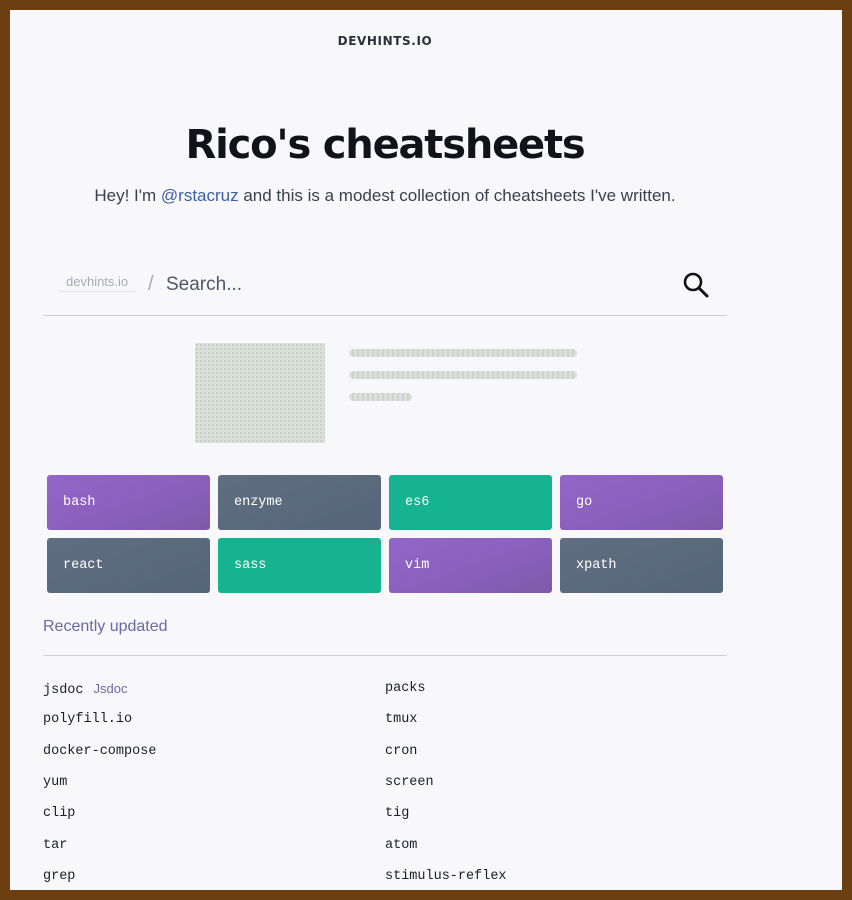 The width and height of the screenshot is (852, 900). I want to click on subtitle-text-start: Hey! I'm, so click(127, 195).